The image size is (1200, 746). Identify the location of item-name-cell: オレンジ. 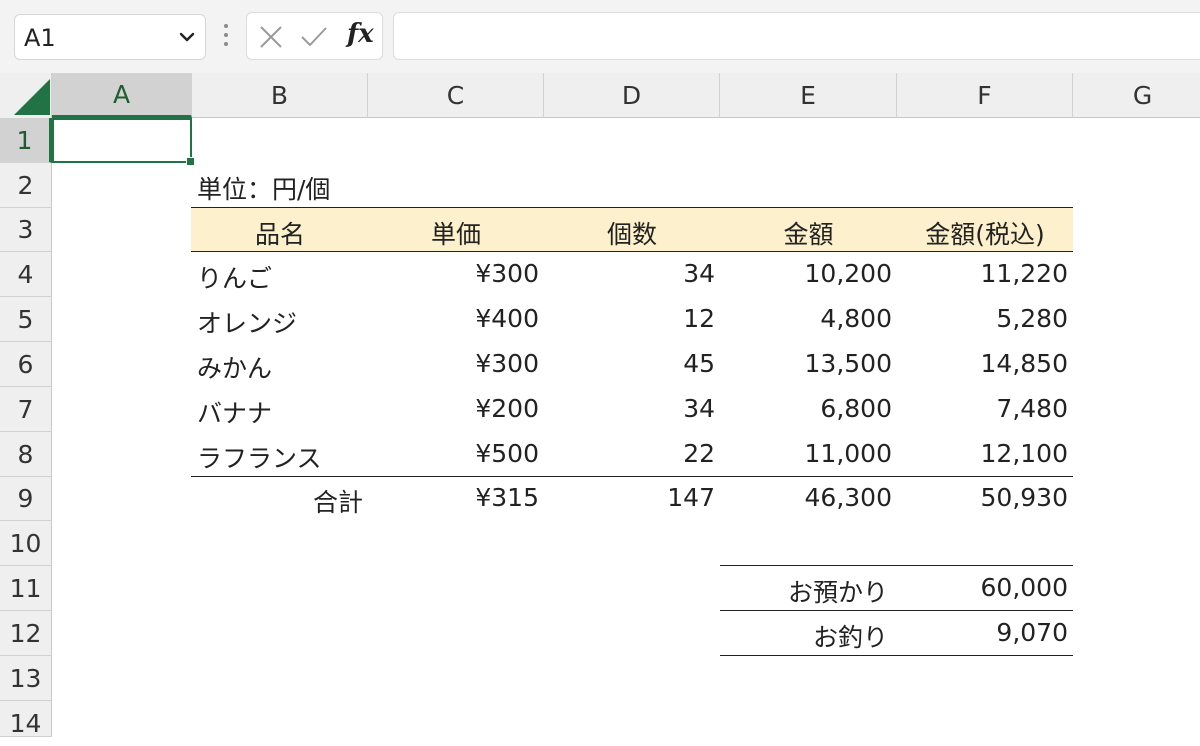
(247, 322).